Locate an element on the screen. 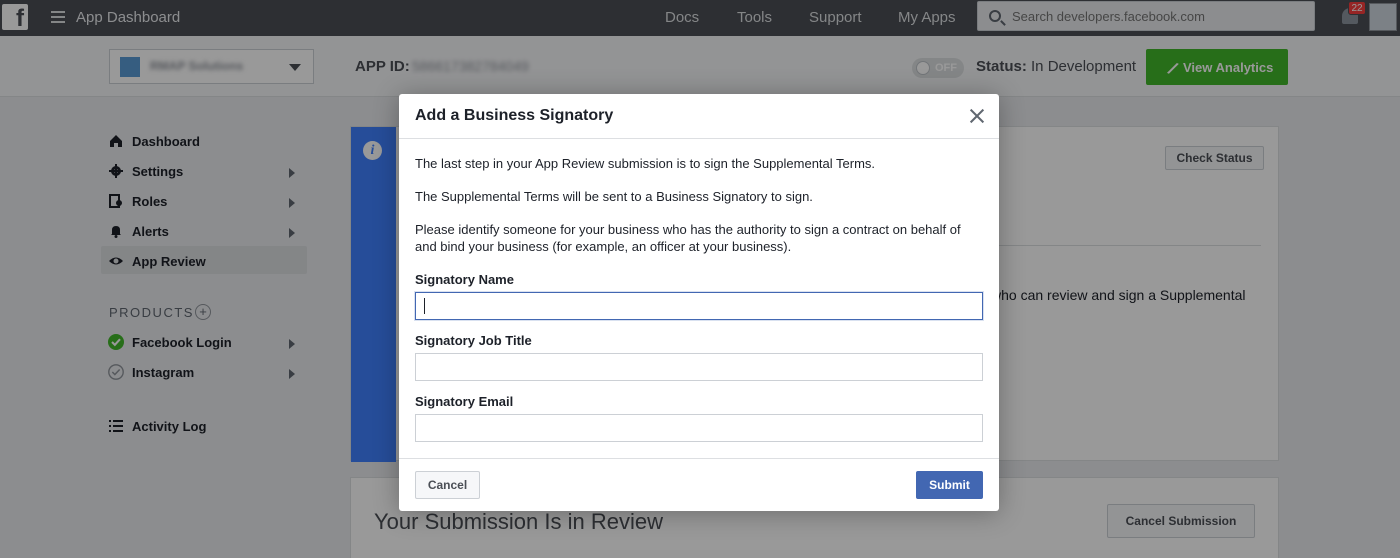 The image size is (1400, 558). dialog-header: Add a Business Signatory is located at coordinates (699, 116).